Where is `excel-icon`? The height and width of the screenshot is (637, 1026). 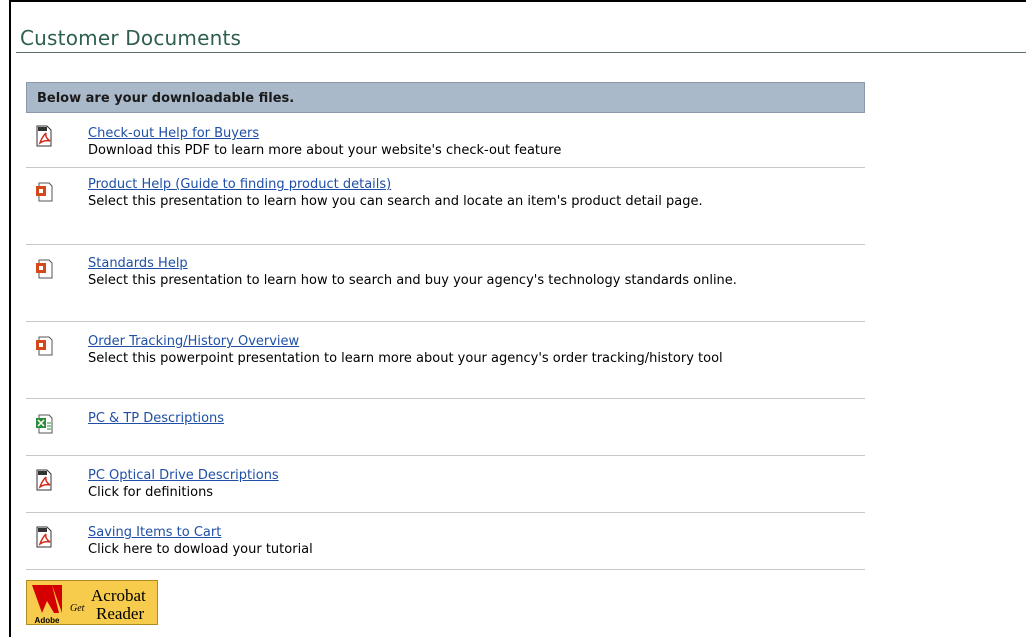 excel-icon is located at coordinates (44, 424).